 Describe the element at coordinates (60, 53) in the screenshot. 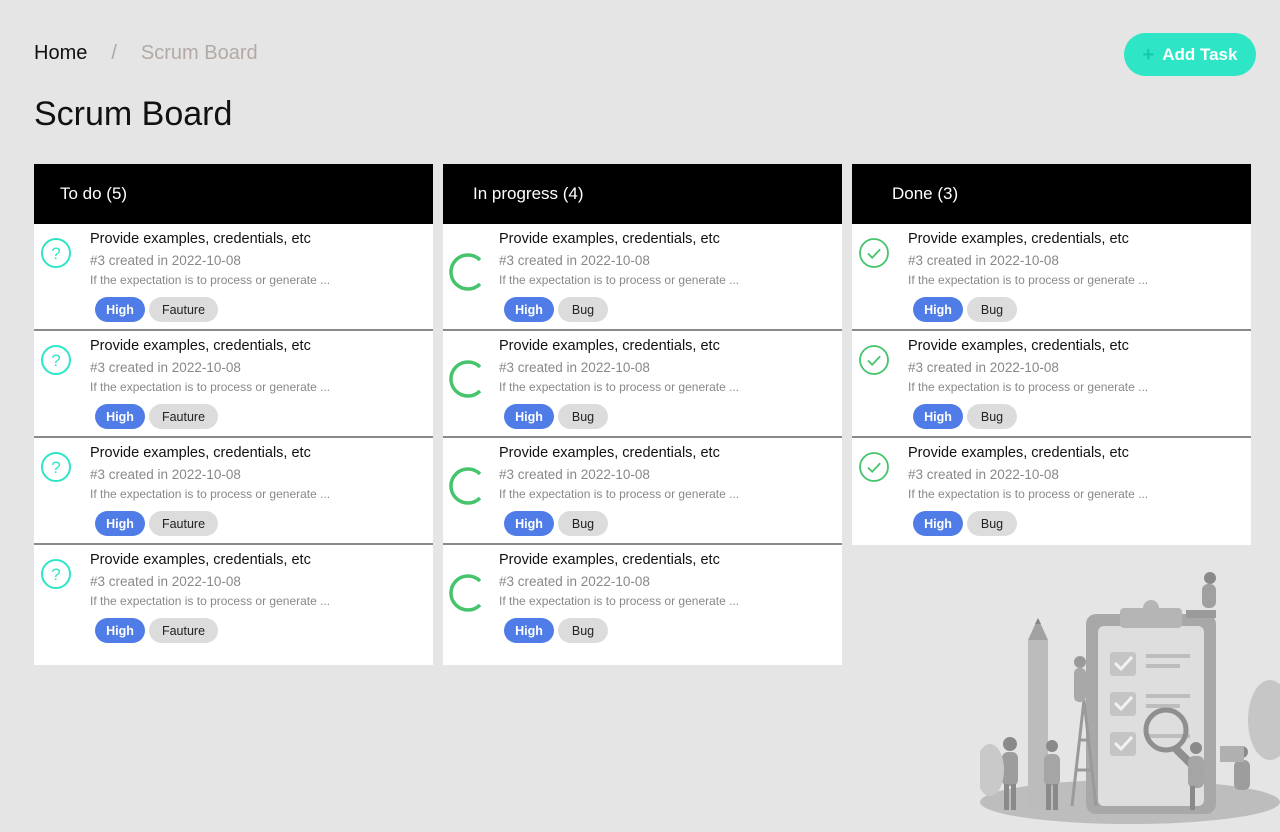

I see `breadcrumb-home-link: Home` at that location.